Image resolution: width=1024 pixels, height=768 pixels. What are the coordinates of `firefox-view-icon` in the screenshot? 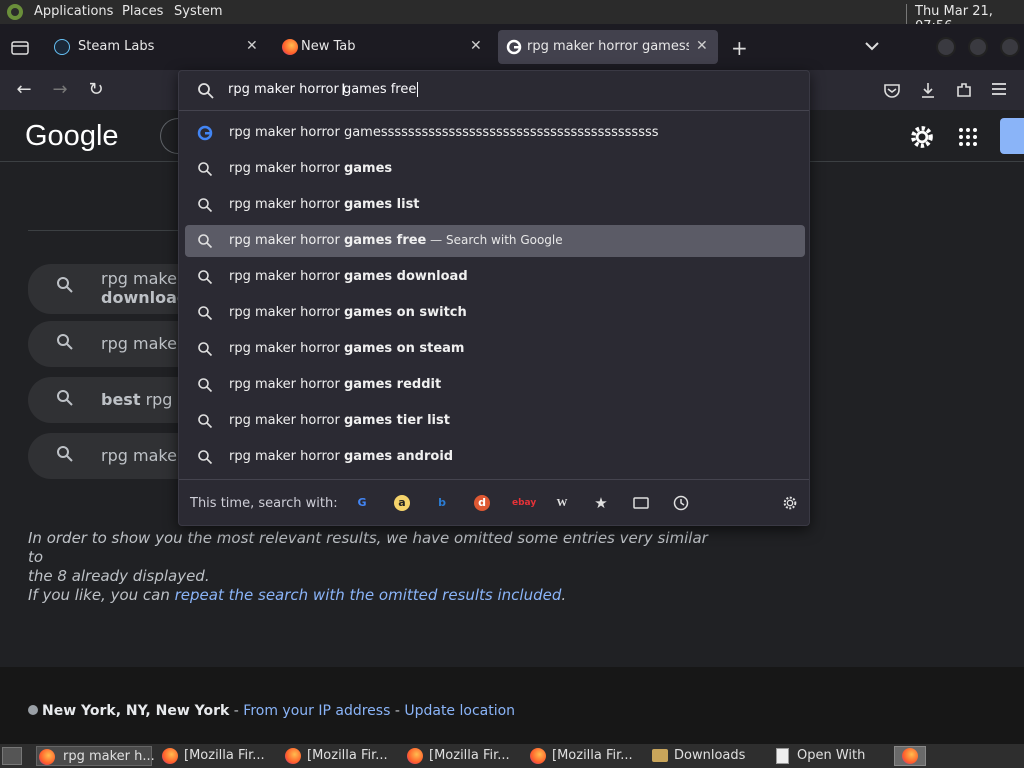 It's located at (20, 47).